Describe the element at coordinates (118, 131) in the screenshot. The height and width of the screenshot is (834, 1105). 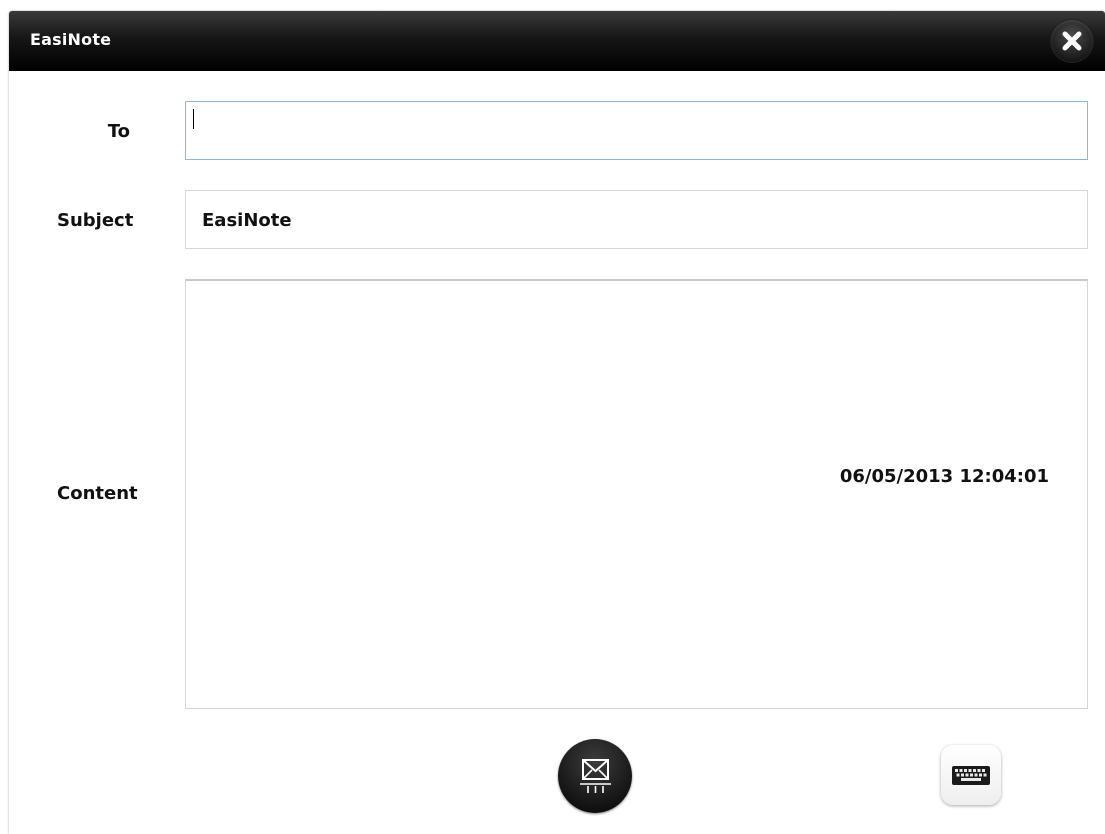
I see `to-label: To` at that location.